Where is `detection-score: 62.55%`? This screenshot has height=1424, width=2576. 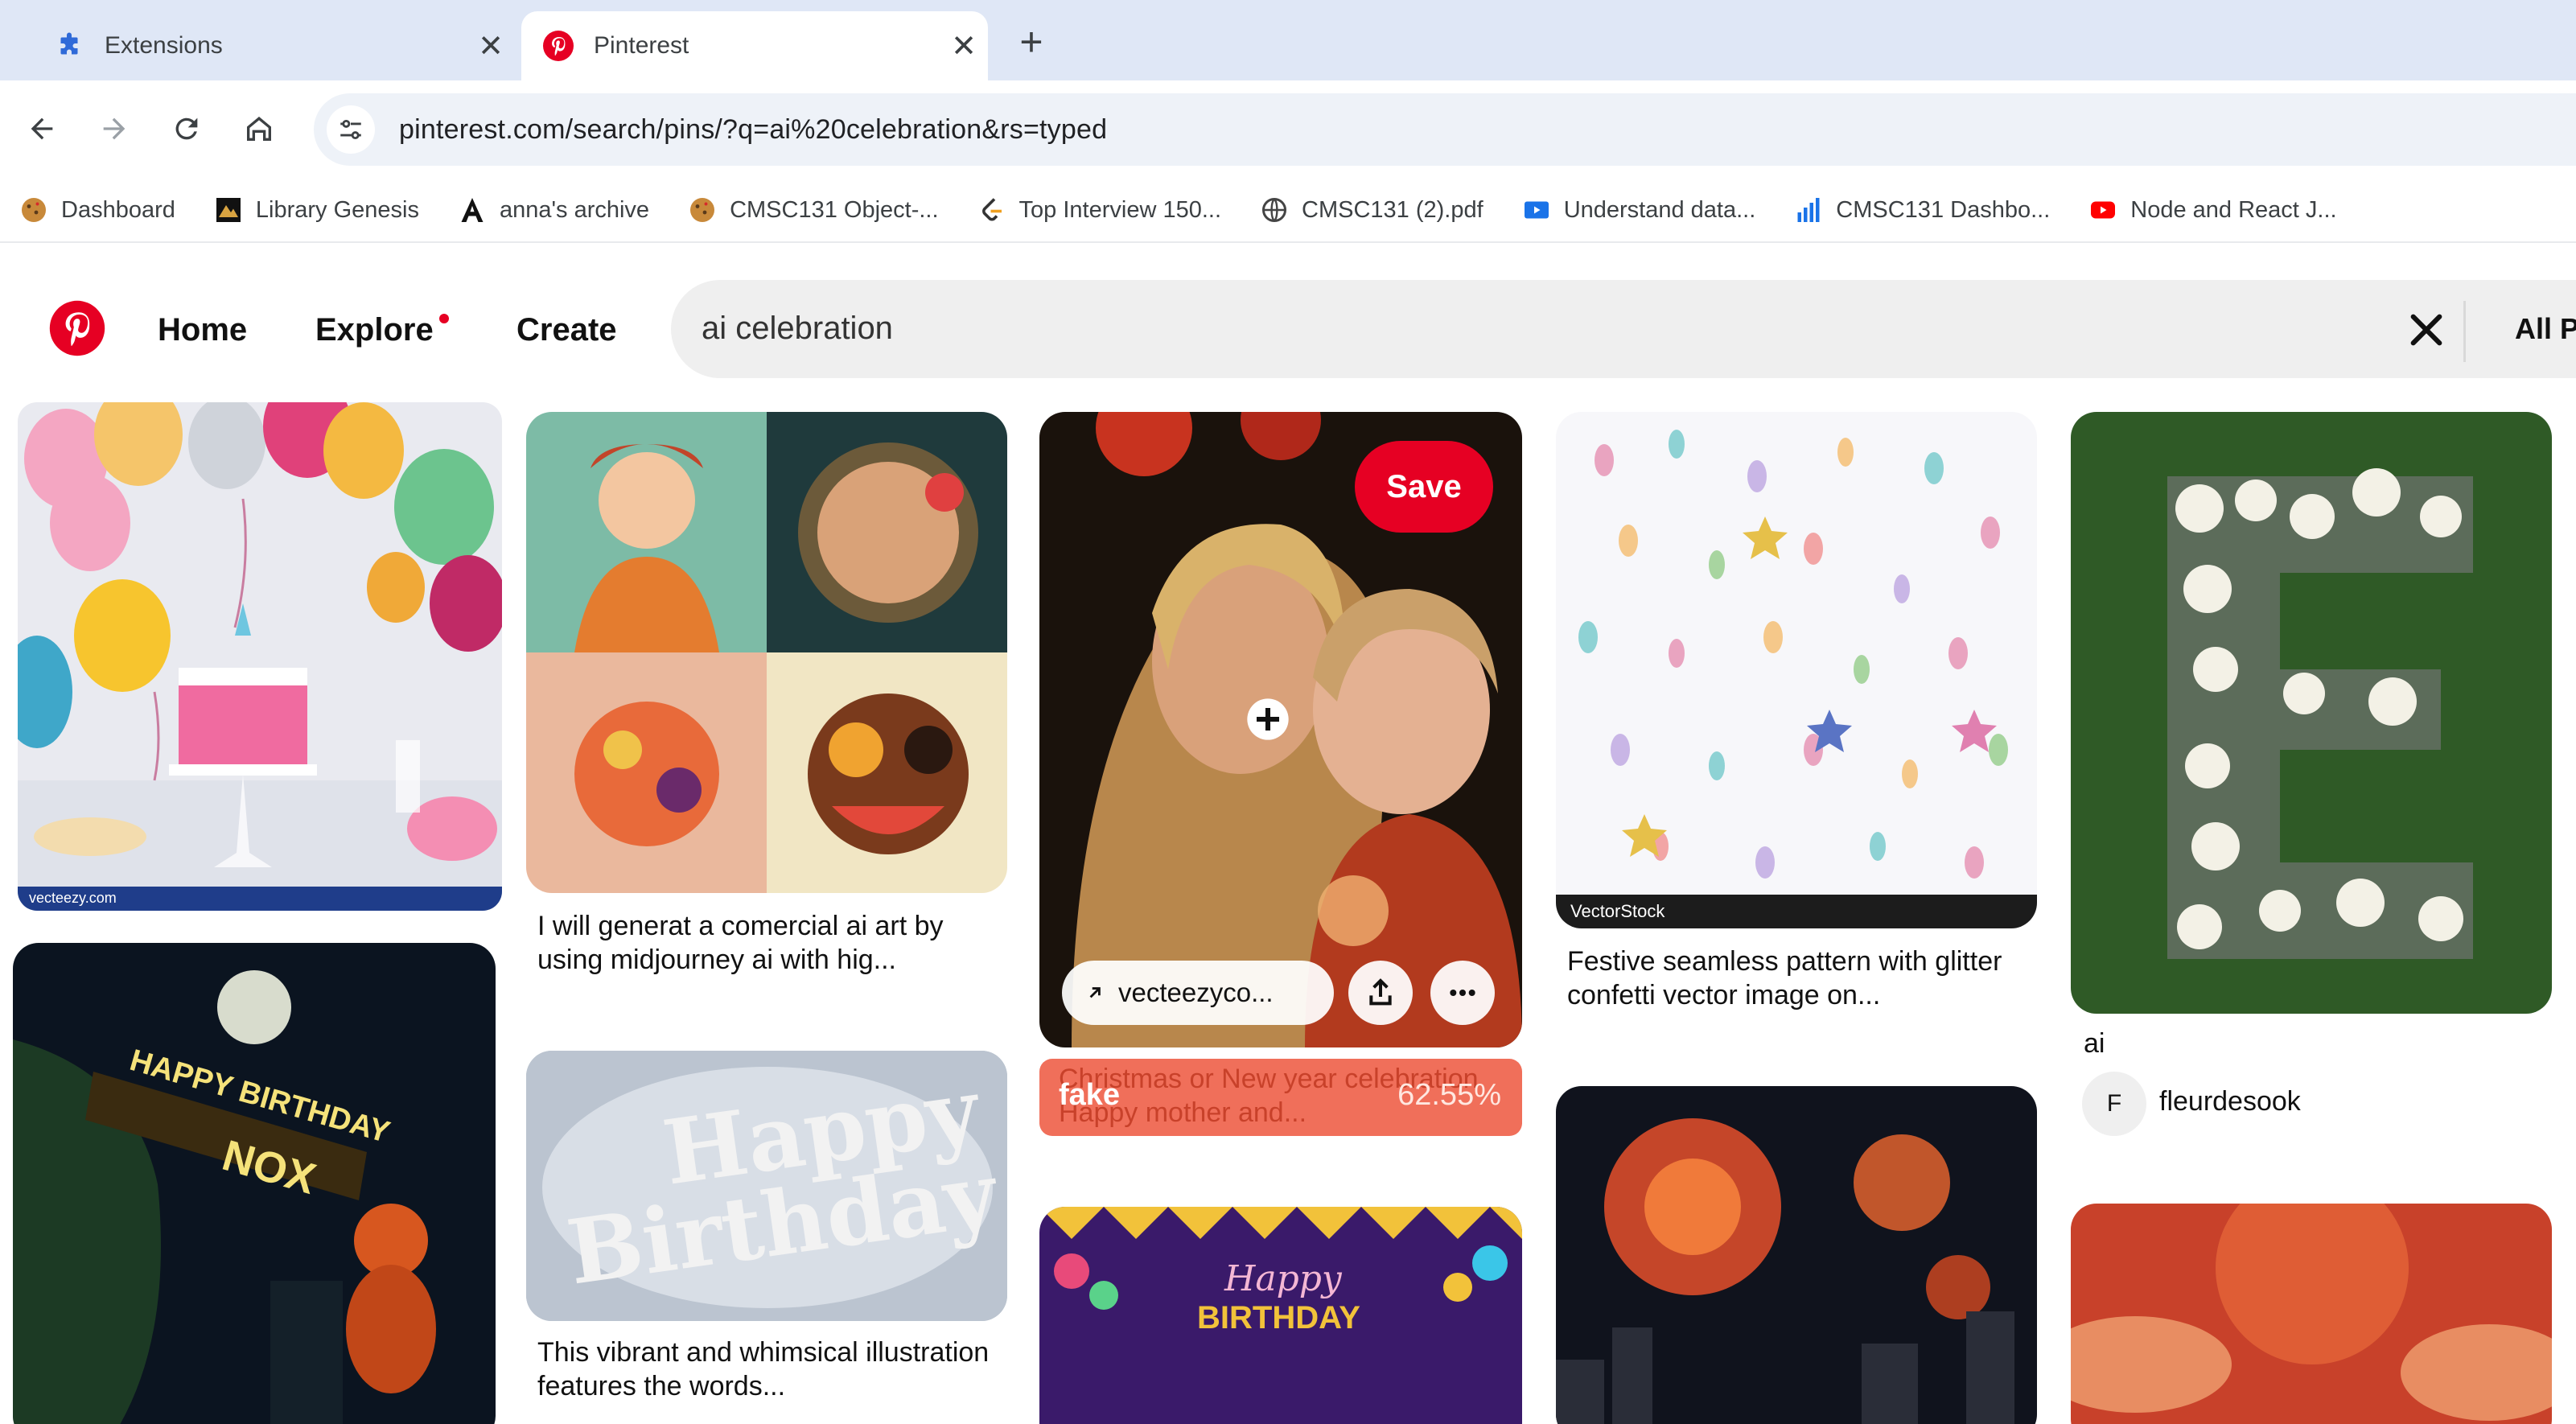 detection-score: 62.55% is located at coordinates (1449, 1095).